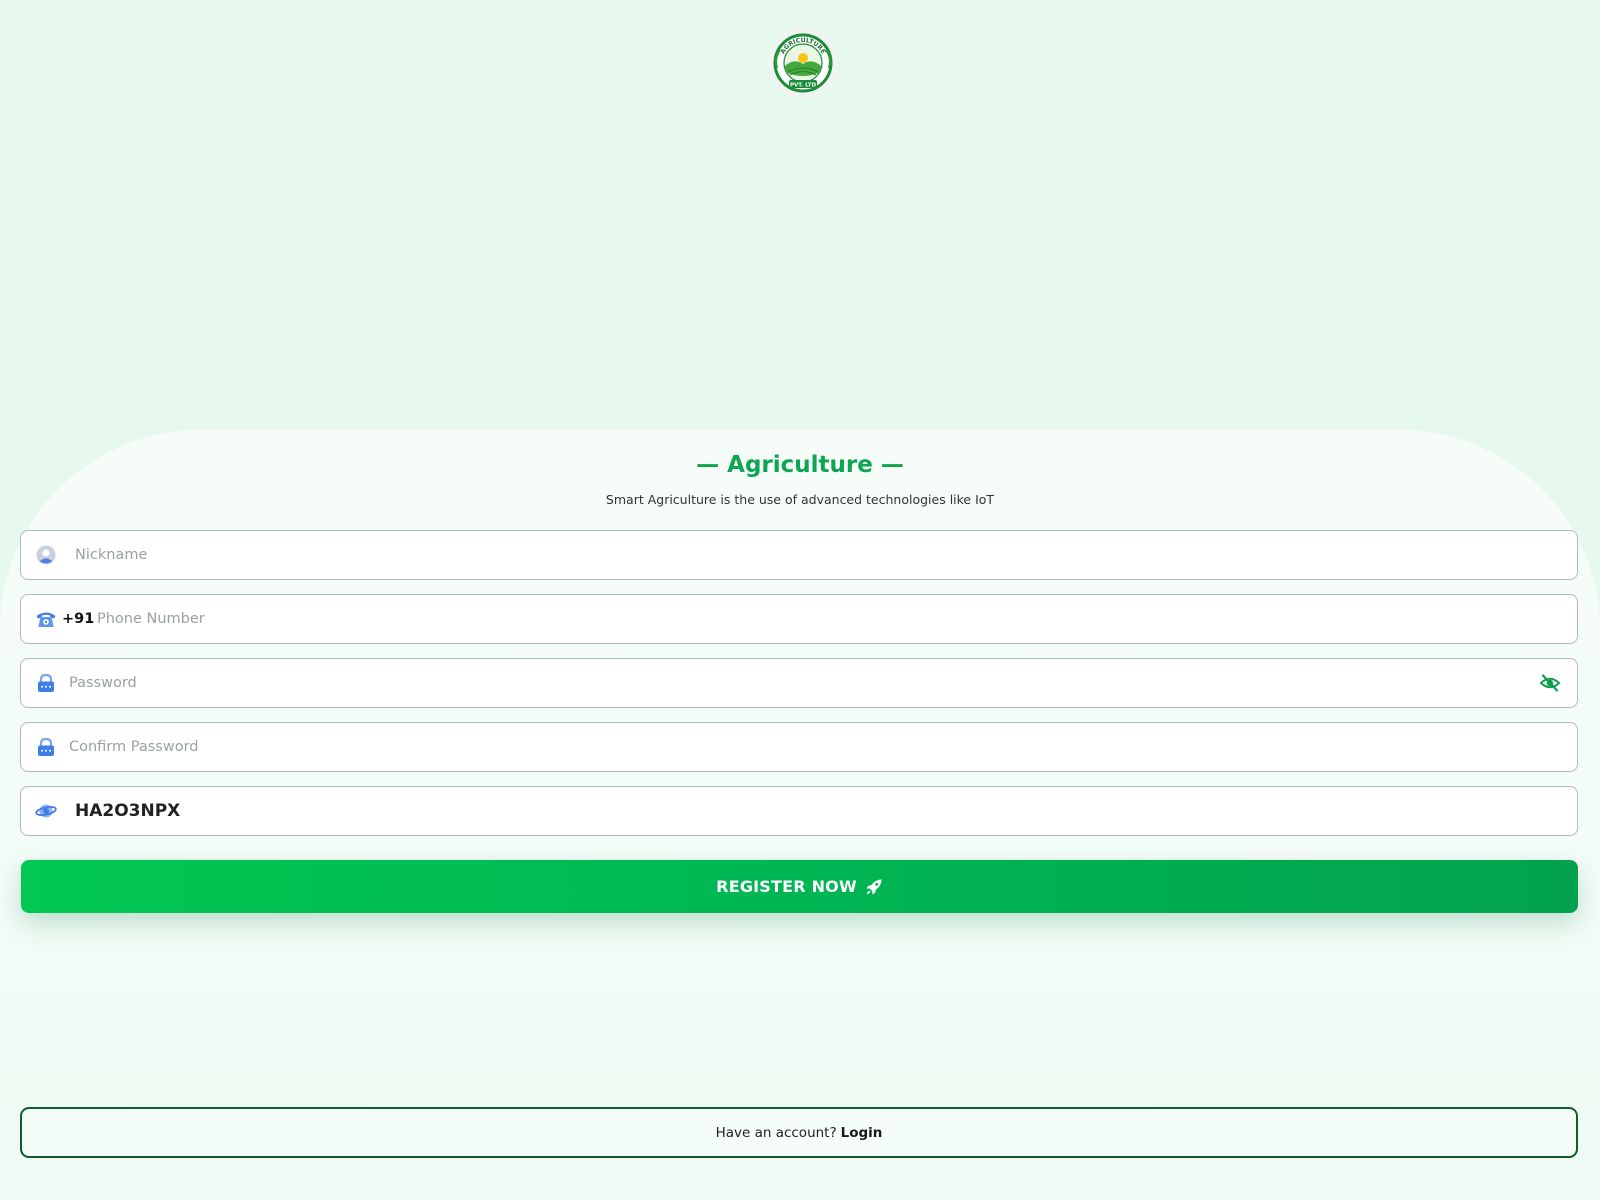 Image resolution: width=1600 pixels, height=1200 pixels. Describe the element at coordinates (46, 619) in the screenshot. I see `telephone-icon` at that location.